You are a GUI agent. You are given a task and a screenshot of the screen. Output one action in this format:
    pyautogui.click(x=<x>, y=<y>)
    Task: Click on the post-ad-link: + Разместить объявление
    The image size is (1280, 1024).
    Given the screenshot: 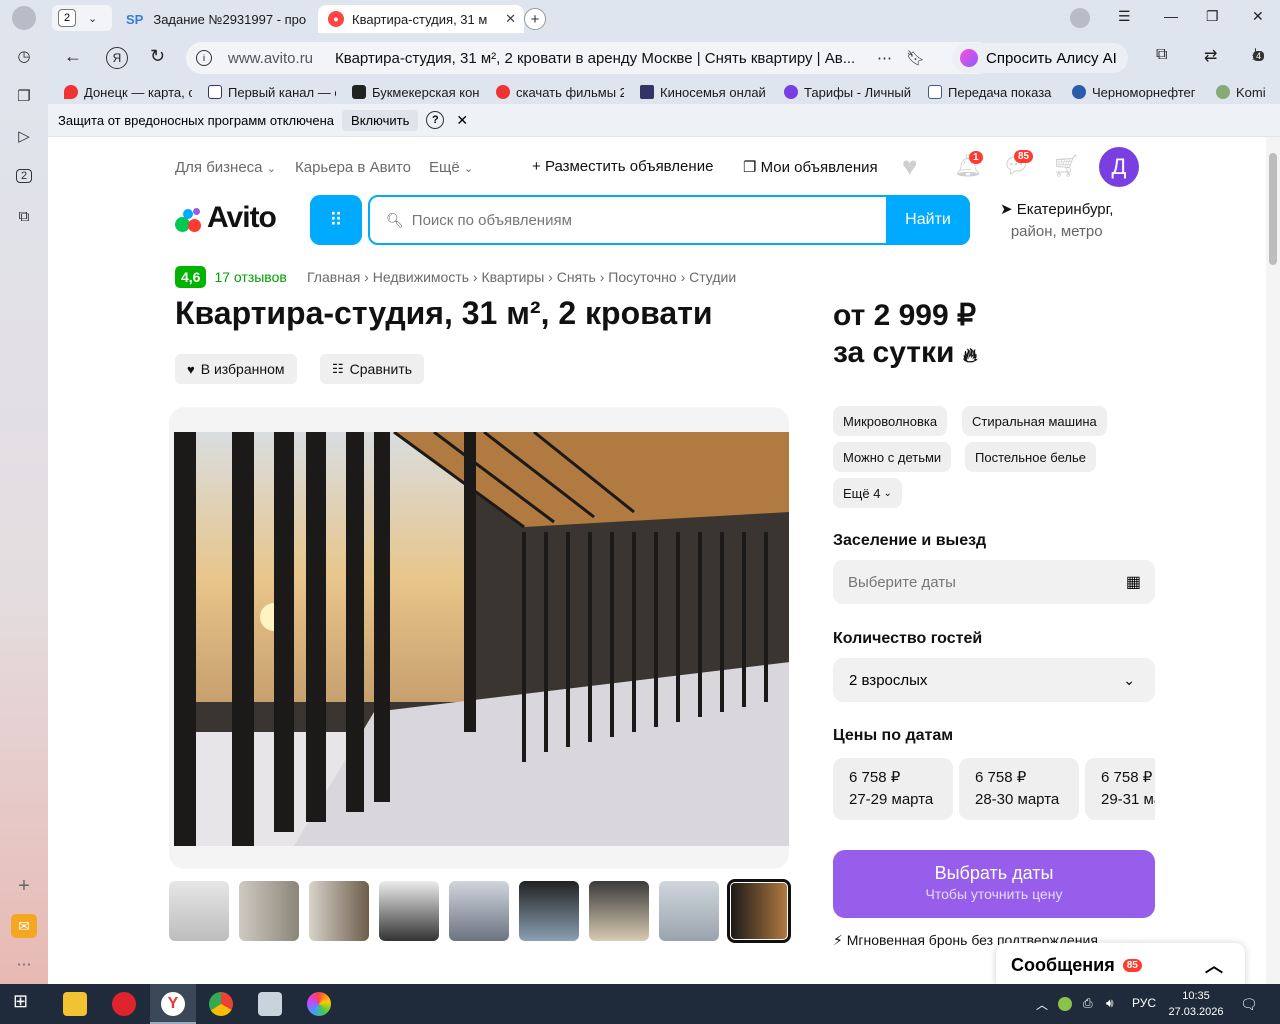 What is the action you would take?
    pyautogui.click(x=622, y=166)
    